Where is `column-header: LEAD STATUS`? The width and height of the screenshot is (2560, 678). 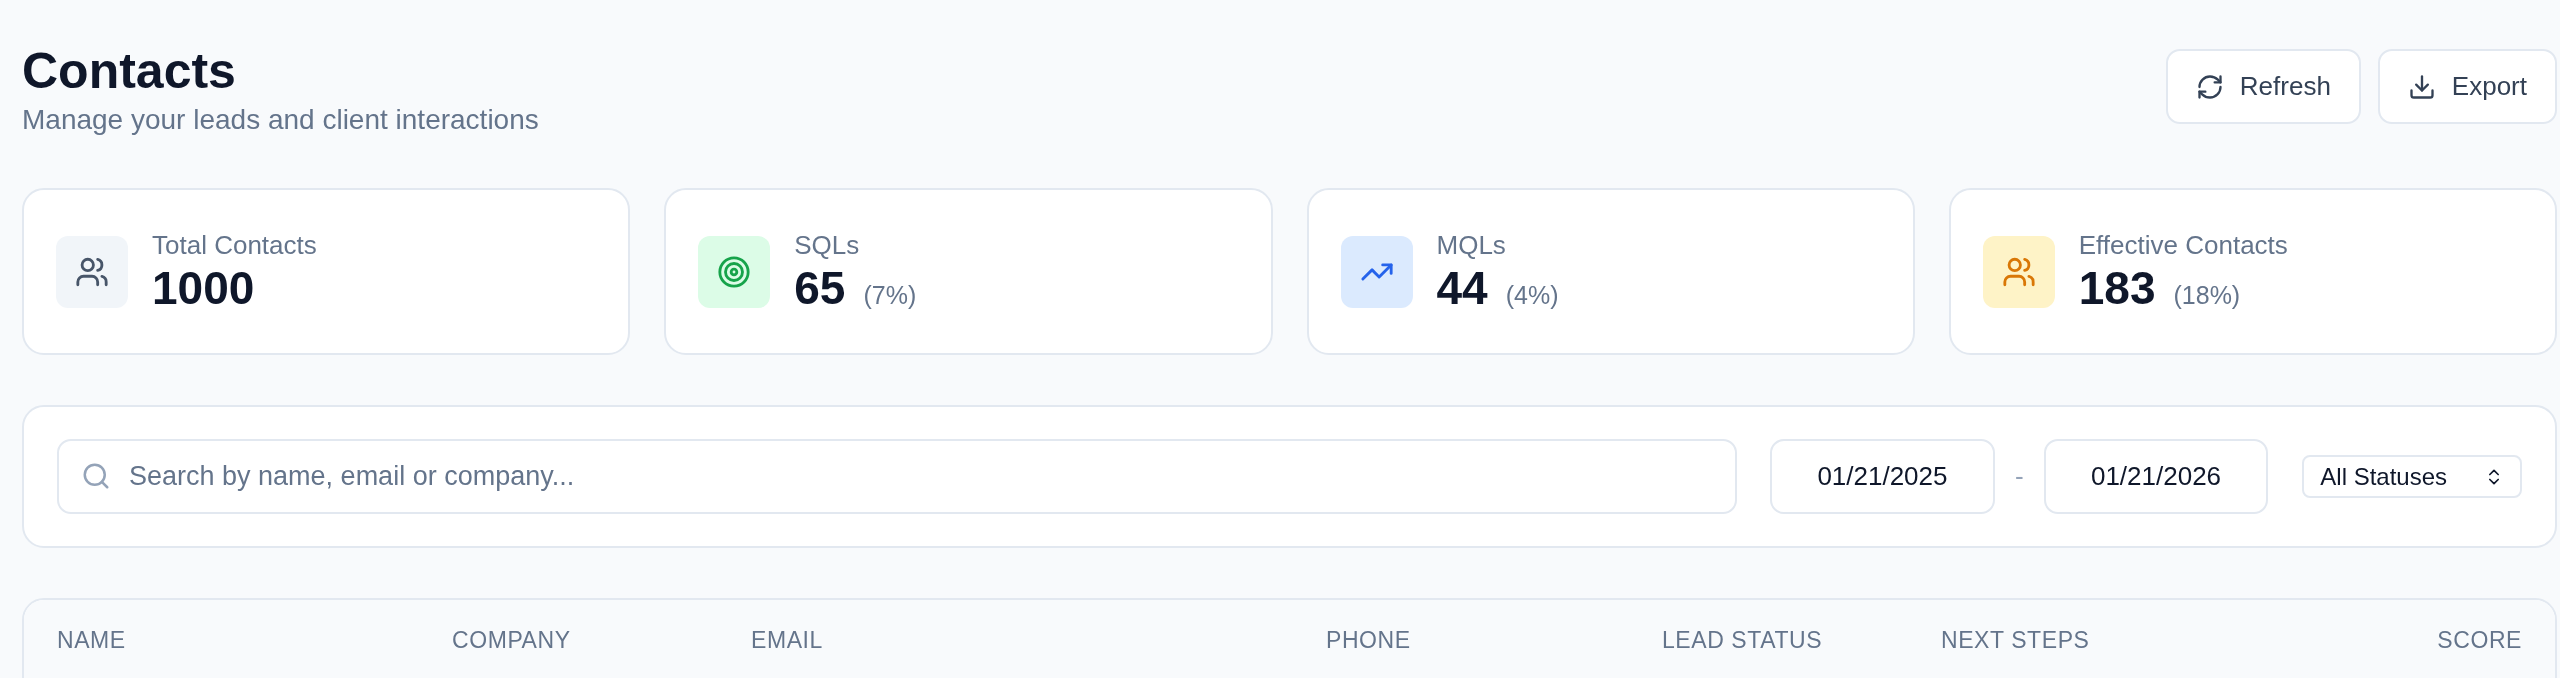 column-header: LEAD STATUS is located at coordinates (1743, 640).